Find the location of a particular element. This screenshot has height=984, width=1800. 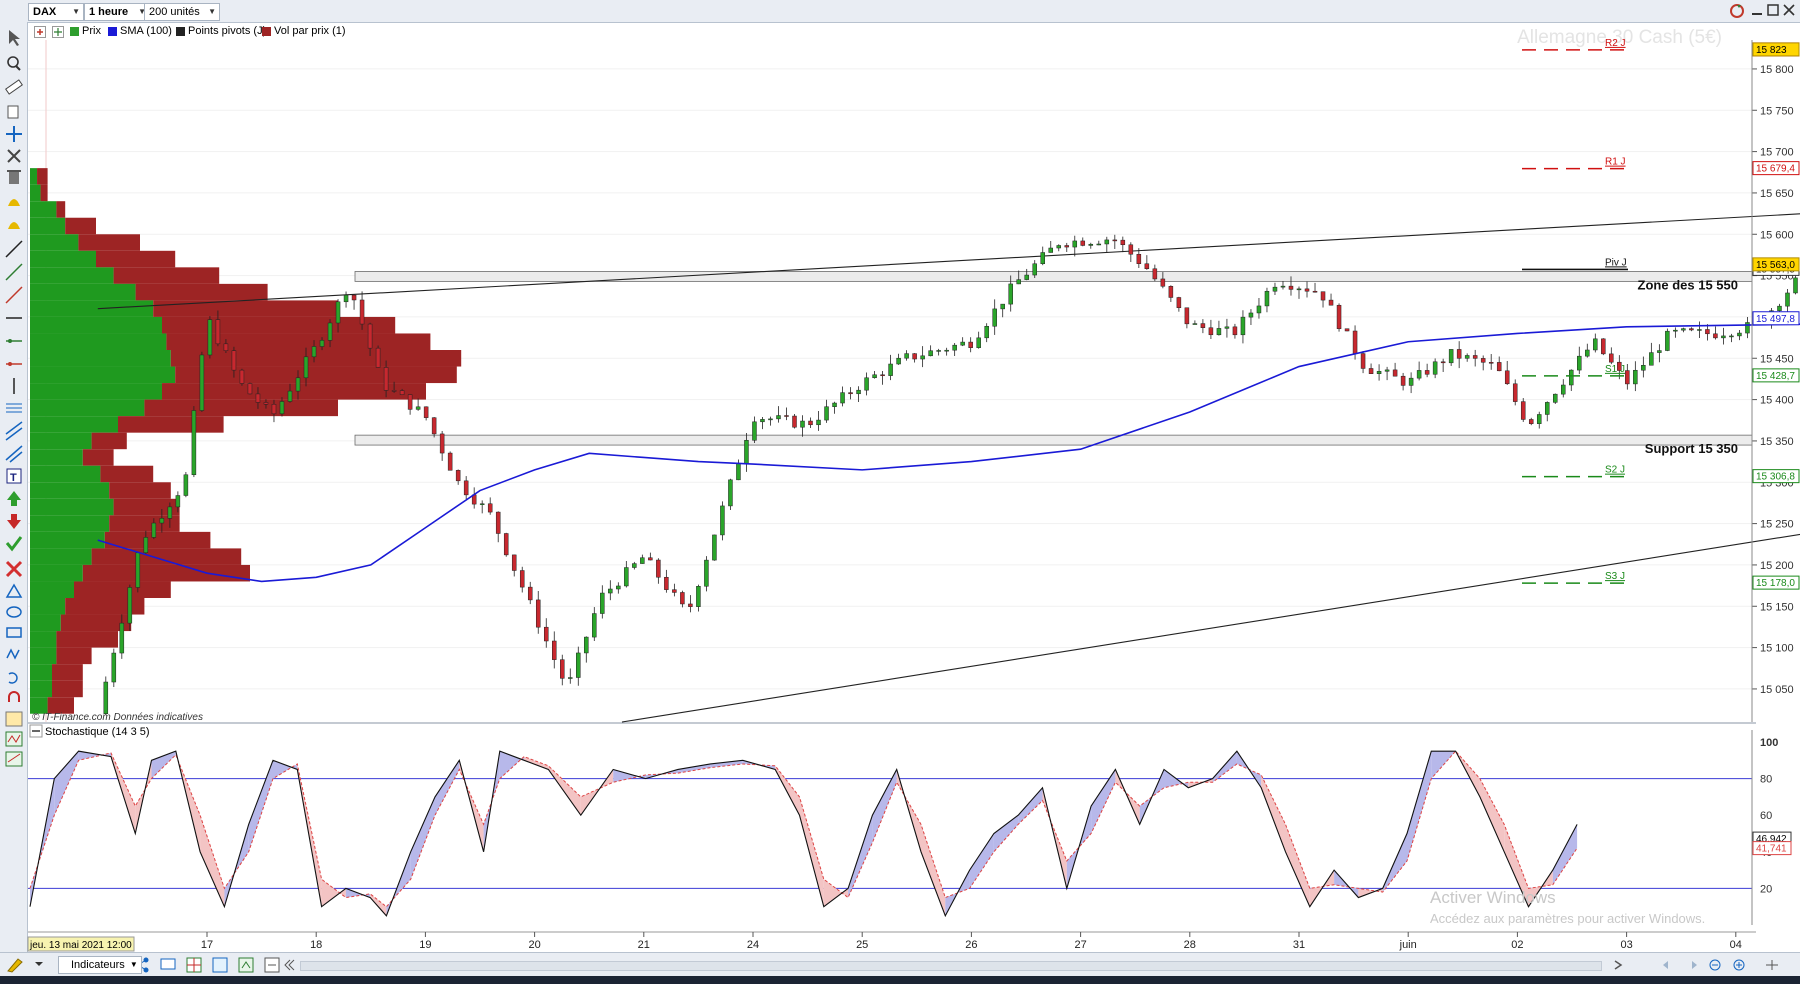

x-tick-label: 04 is located at coordinates (1736, 945).